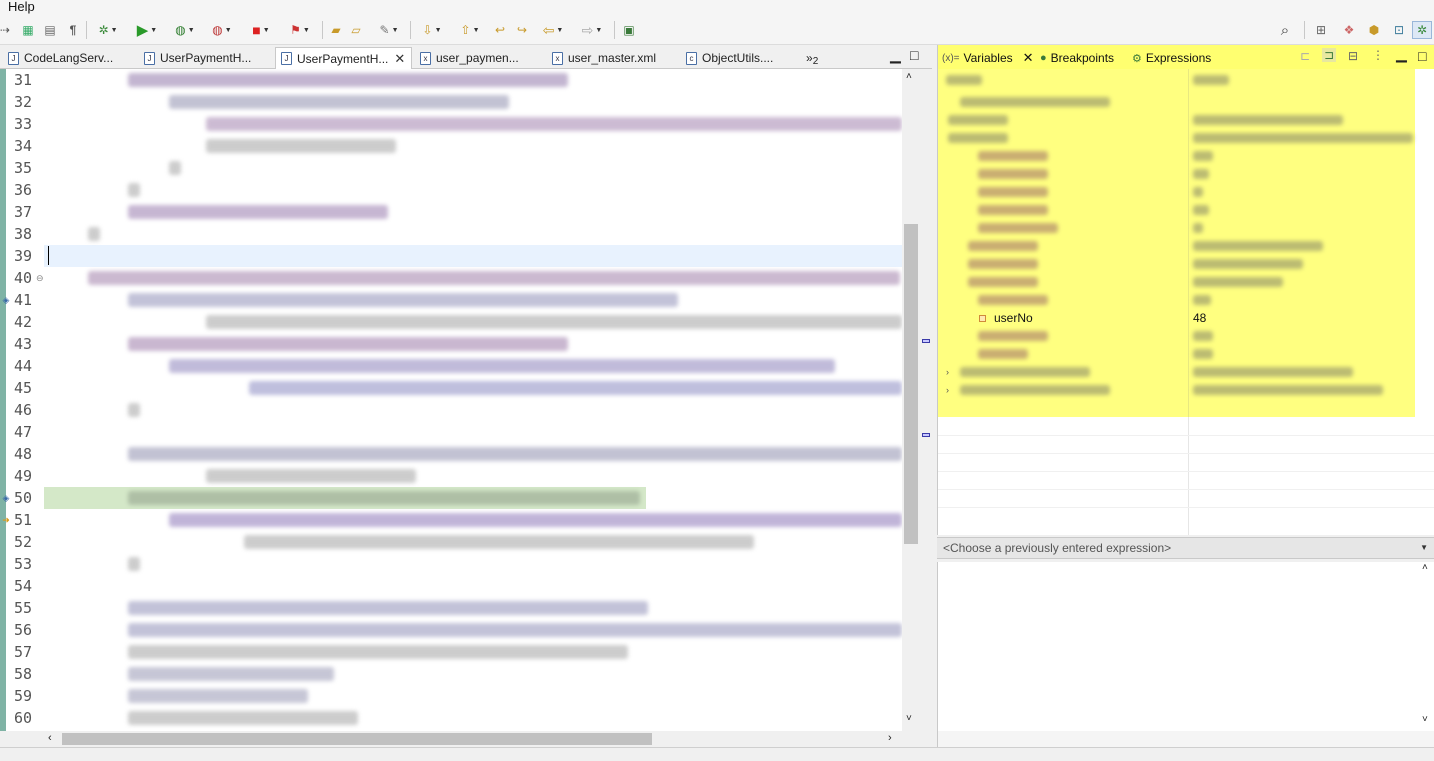  I want to click on editor-vertical-scrollbar: ˄ ˅, so click(911, 400).